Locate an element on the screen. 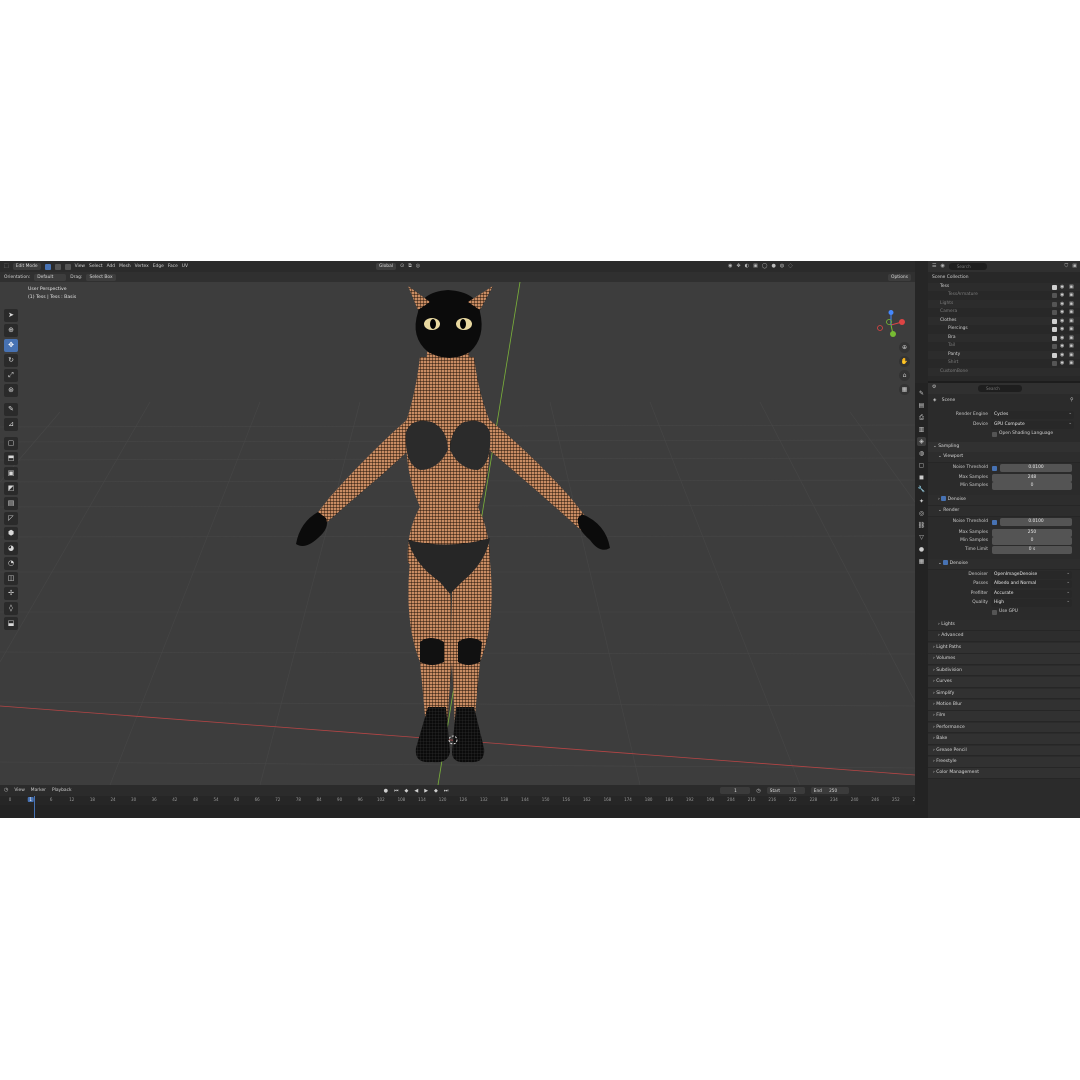 Image resolution: width=1080 pixels, height=1080 pixels. section-render: ⌄ Render is located at coordinates (1004, 511).